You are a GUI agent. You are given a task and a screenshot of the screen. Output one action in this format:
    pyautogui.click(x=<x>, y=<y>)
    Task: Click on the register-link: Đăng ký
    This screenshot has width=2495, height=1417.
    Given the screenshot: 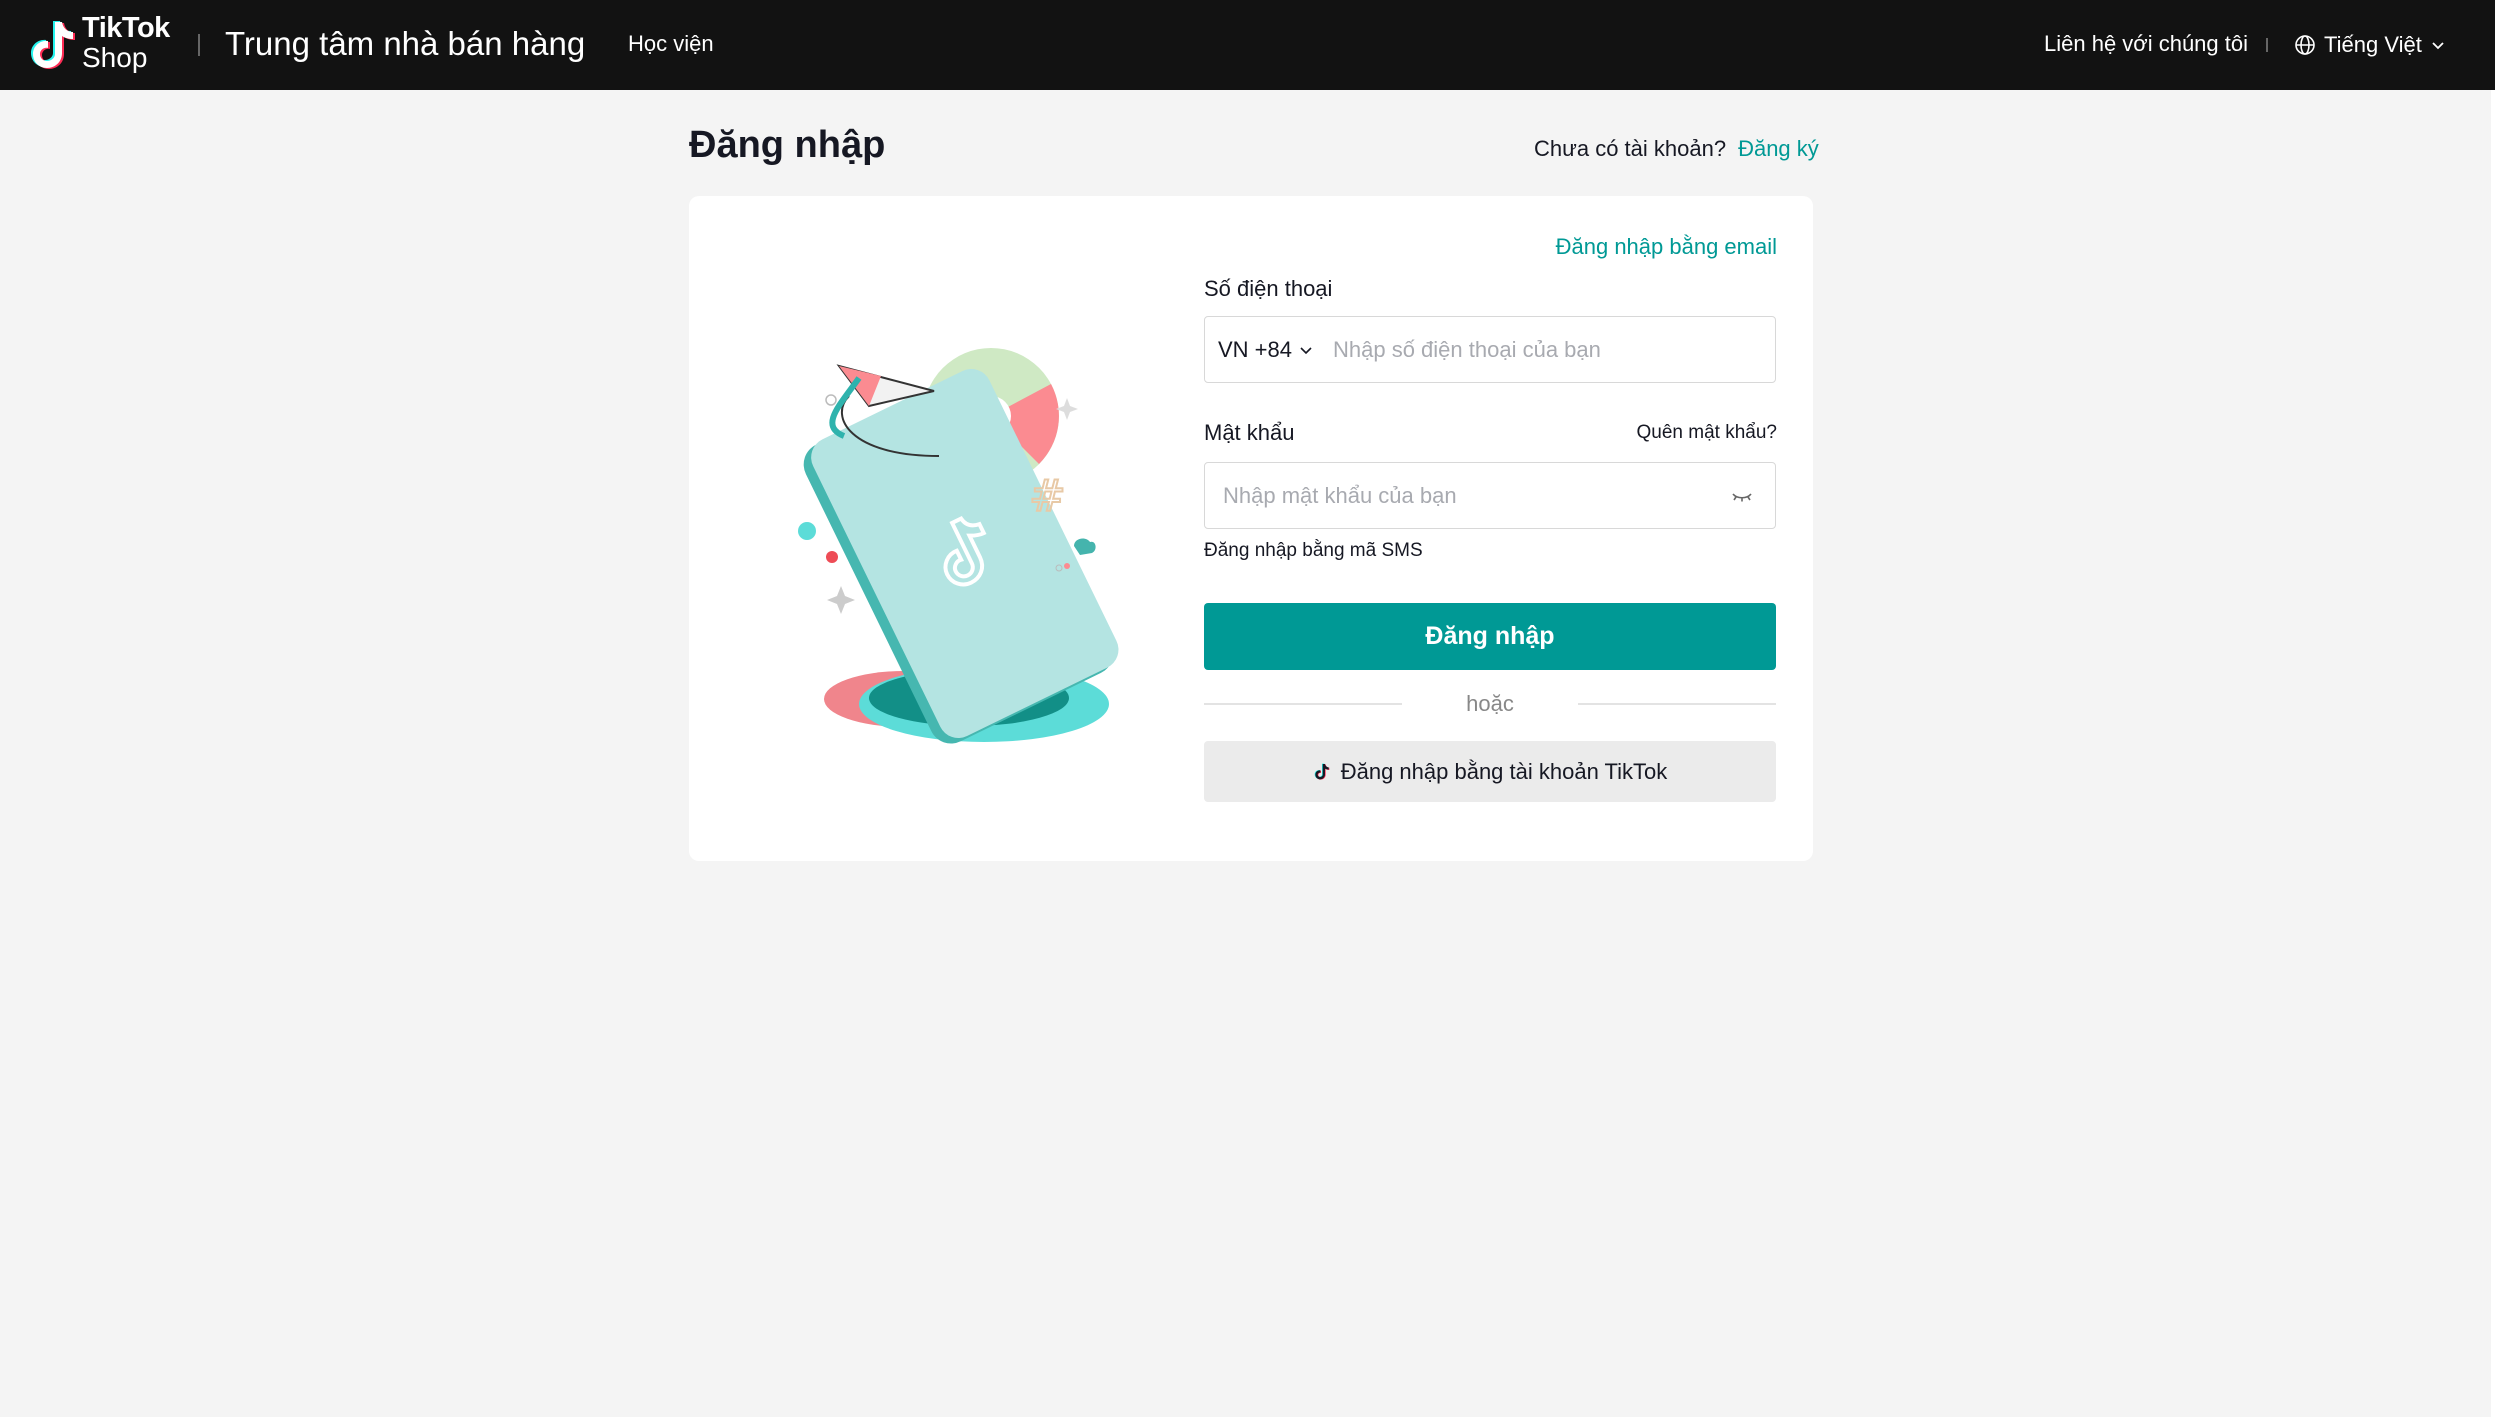 What is the action you would take?
    pyautogui.click(x=1778, y=149)
    